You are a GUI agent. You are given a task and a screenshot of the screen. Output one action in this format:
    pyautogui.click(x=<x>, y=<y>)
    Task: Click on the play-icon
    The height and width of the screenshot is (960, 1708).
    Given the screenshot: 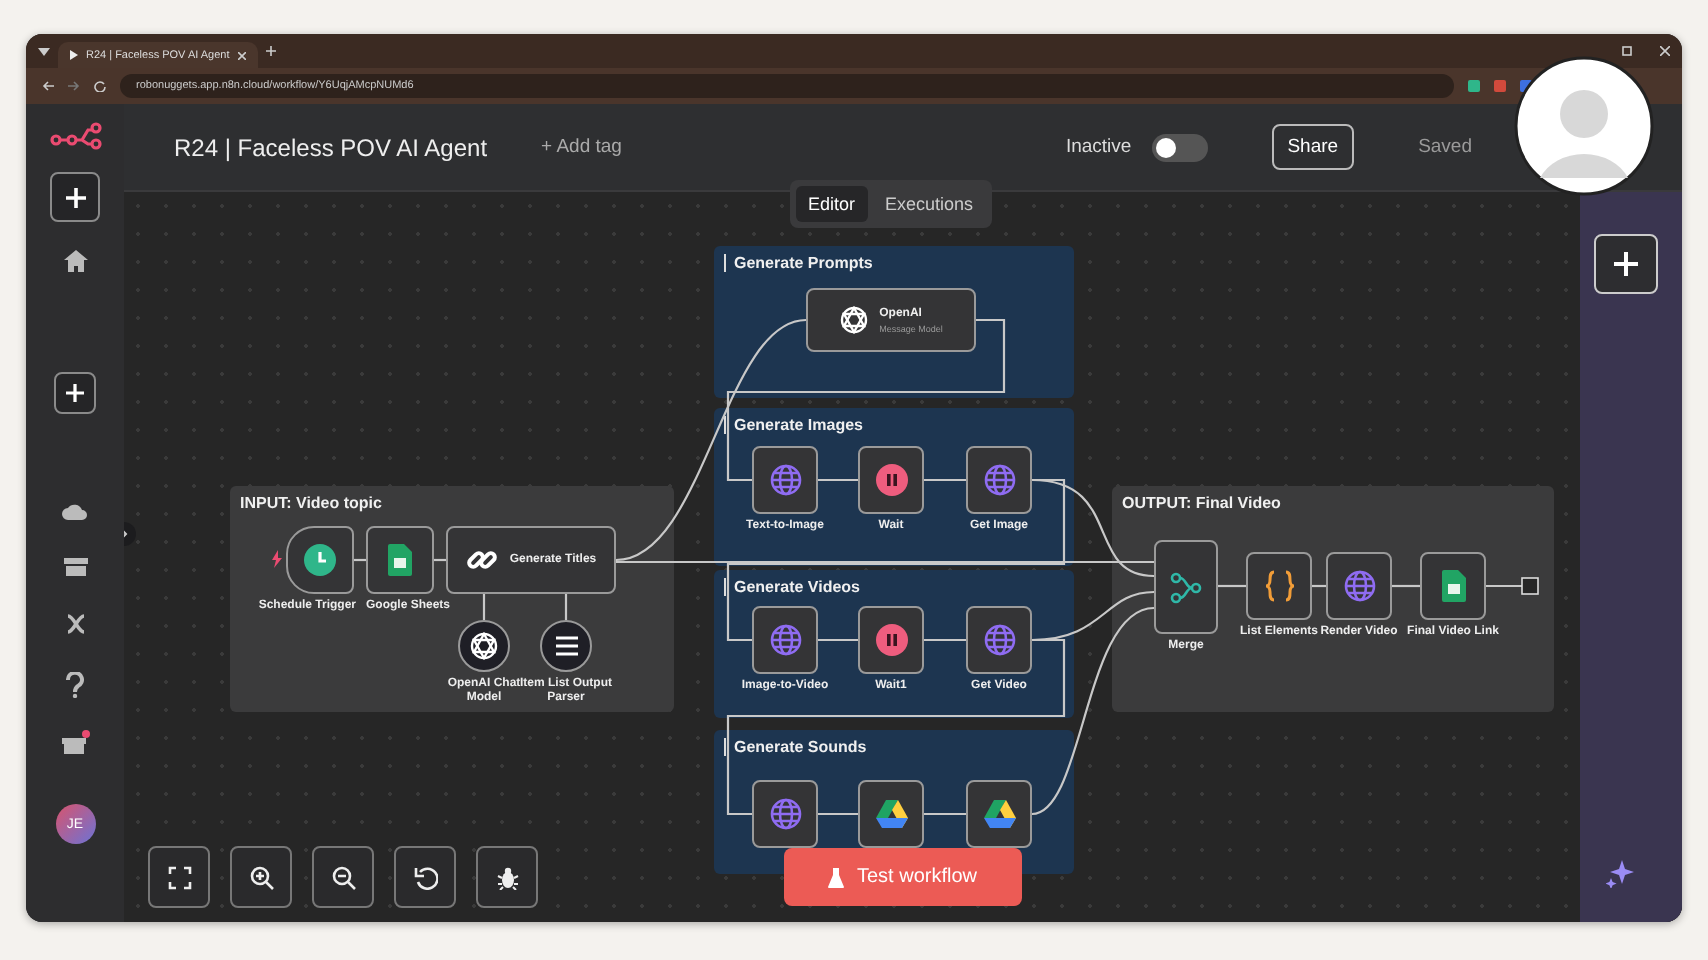 What is the action you would take?
    pyautogui.click(x=74, y=55)
    